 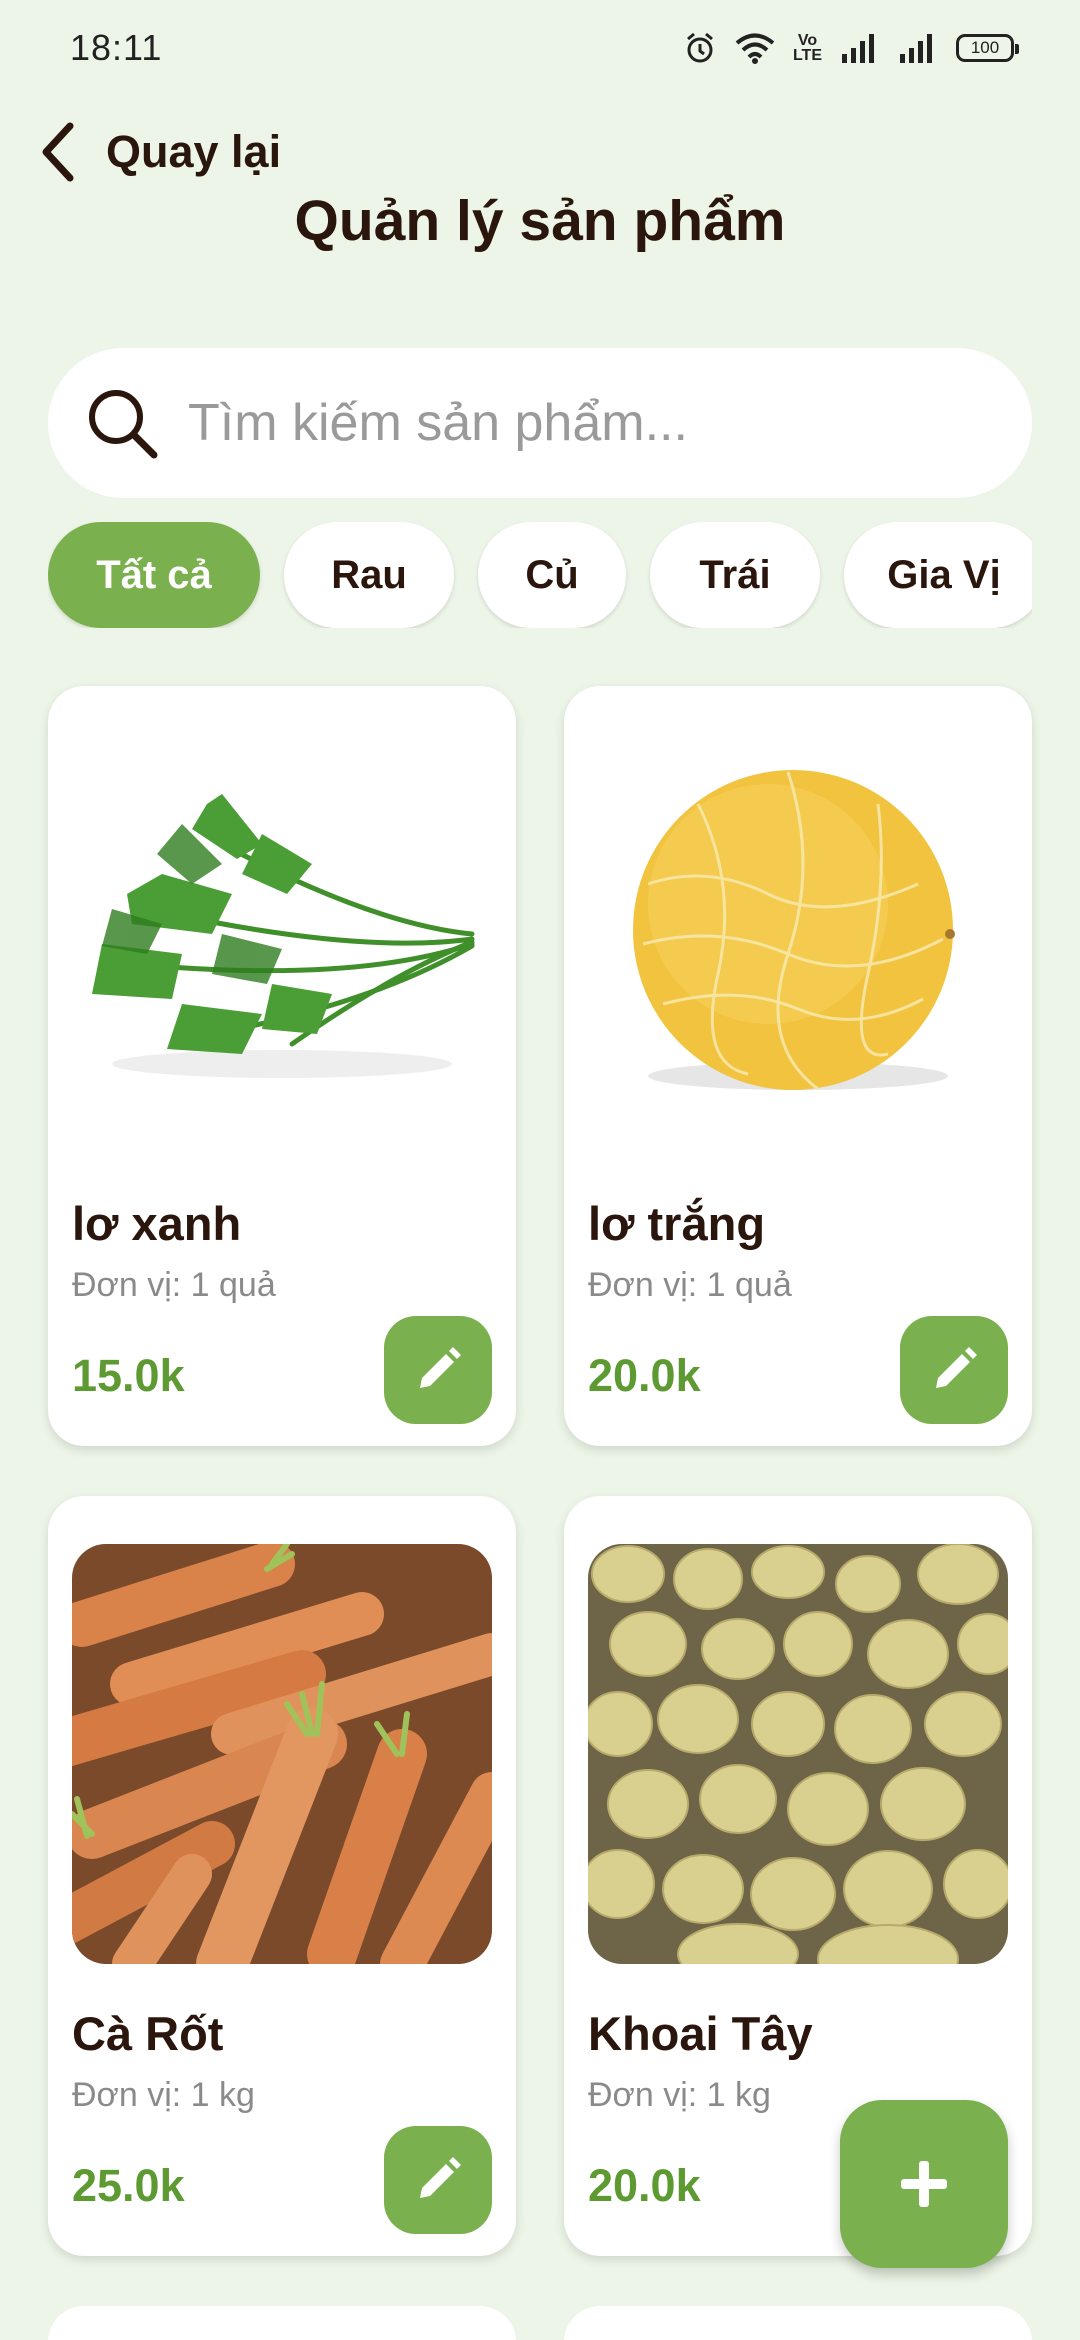 I want to click on chip-label: Rau, so click(x=369, y=574).